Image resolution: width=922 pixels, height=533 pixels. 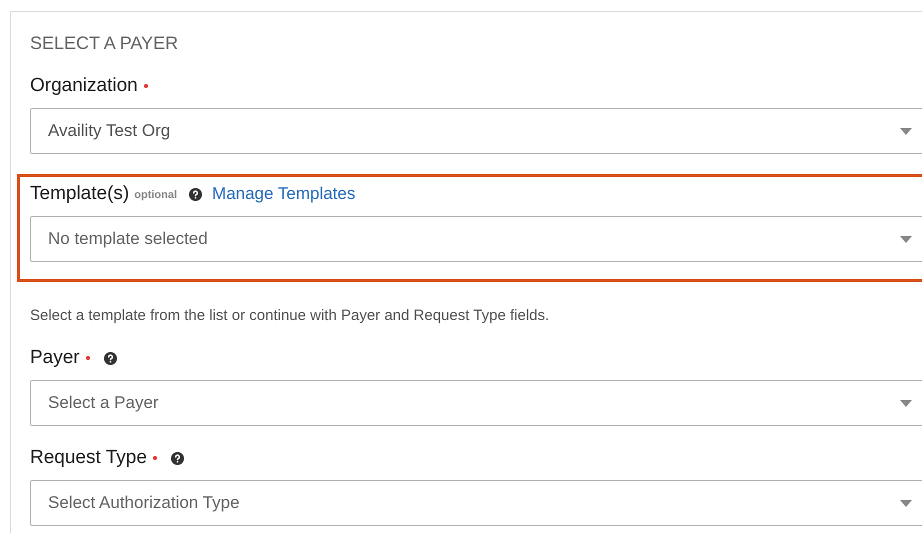 What do you see at coordinates (55, 358) in the screenshot?
I see `field-label: Payer` at bounding box center [55, 358].